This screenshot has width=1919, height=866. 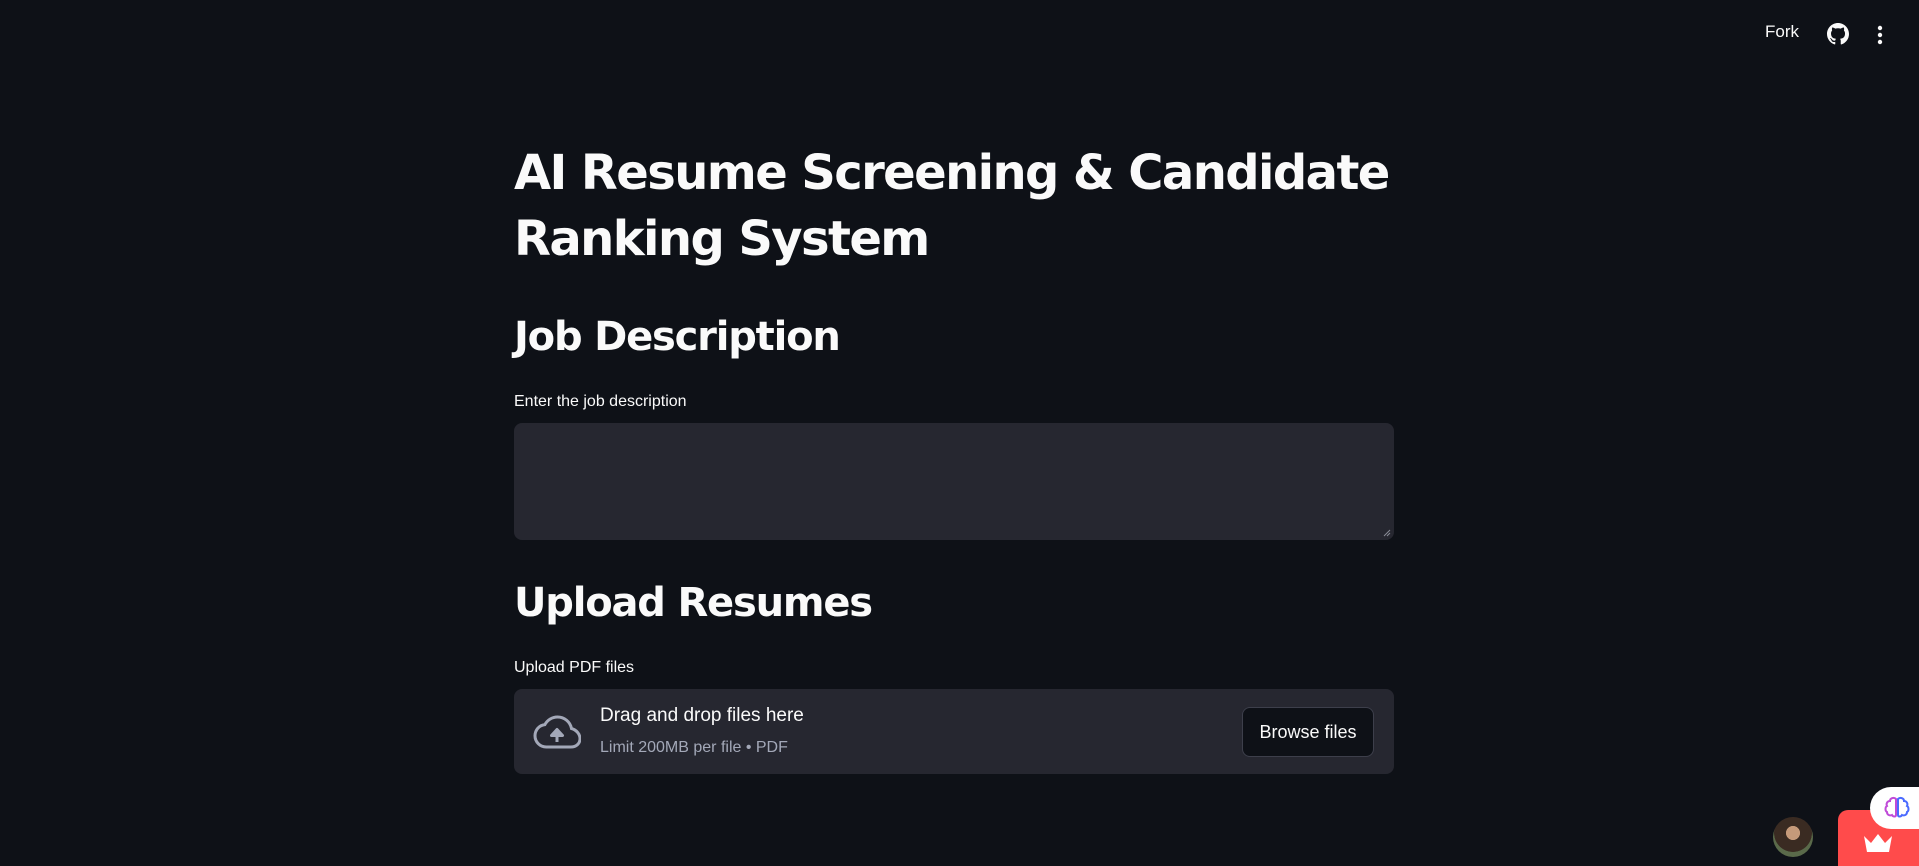 I want to click on cloud-upload-icon, so click(x=557, y=732).